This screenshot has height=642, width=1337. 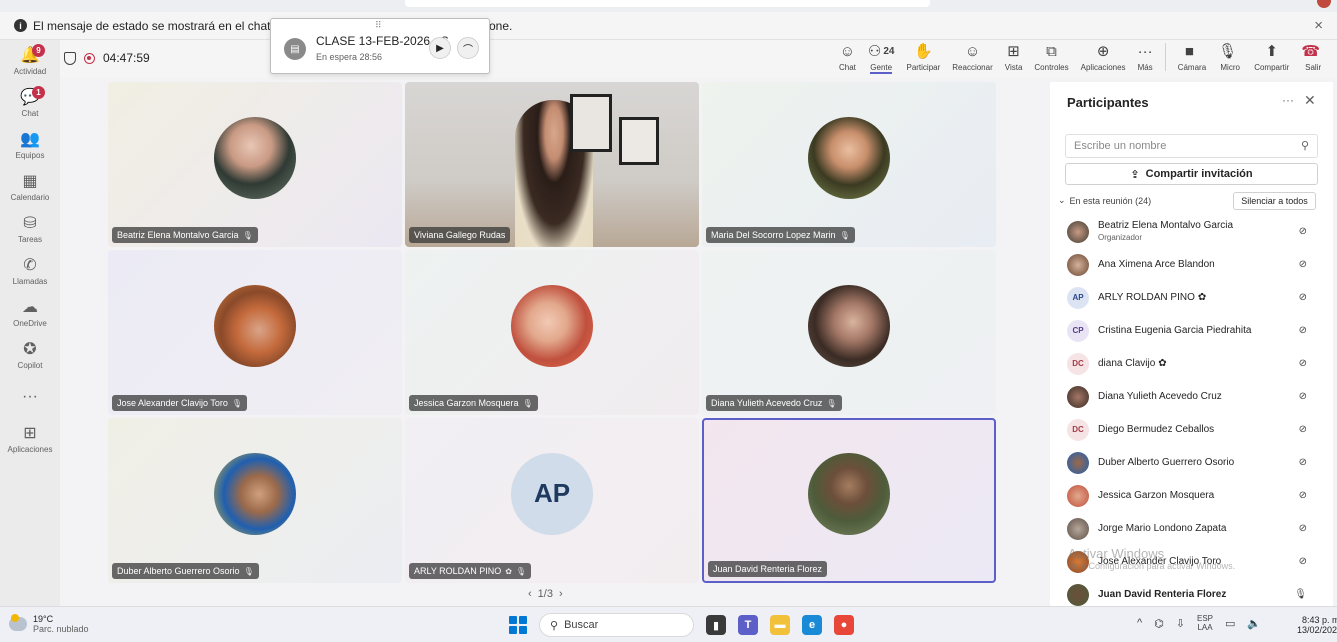 I want to click on browser-top-strip, so click(x=668, y=6).